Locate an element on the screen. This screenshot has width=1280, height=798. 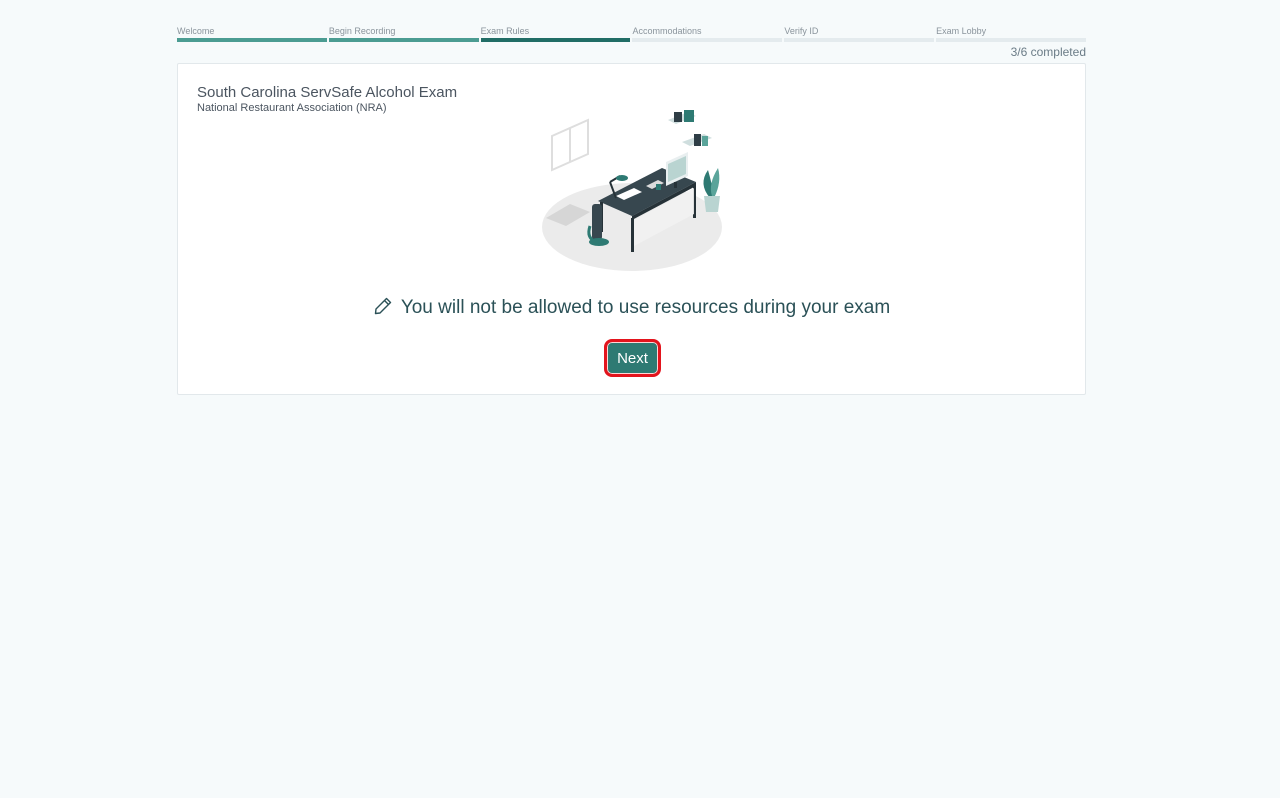
step-label: Exam Lobby is located at coordinates (961, 31).